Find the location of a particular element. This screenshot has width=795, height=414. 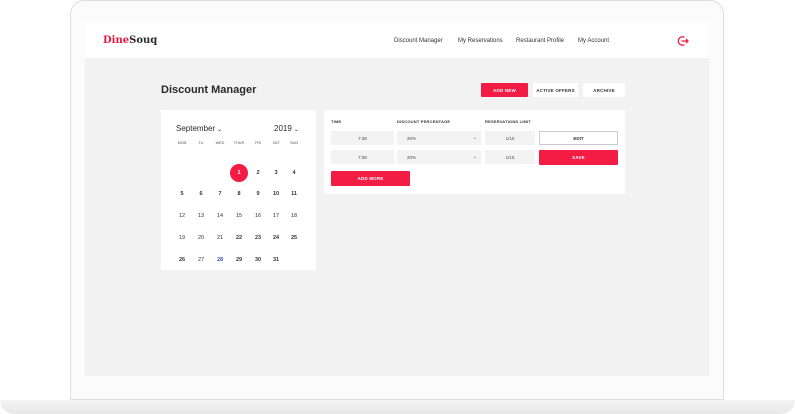

calendar-day: 14 is located at coordinates (220, 216).